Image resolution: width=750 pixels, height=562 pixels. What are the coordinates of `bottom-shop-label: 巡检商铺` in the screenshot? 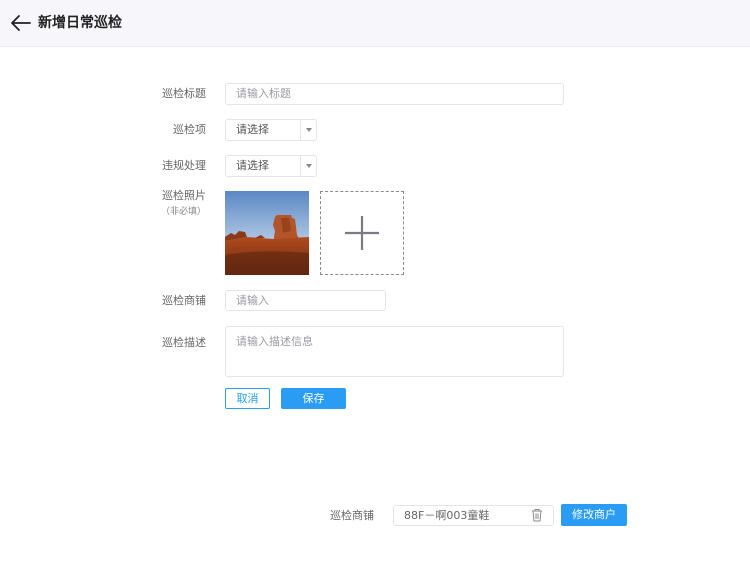 It's located at (352, 515).